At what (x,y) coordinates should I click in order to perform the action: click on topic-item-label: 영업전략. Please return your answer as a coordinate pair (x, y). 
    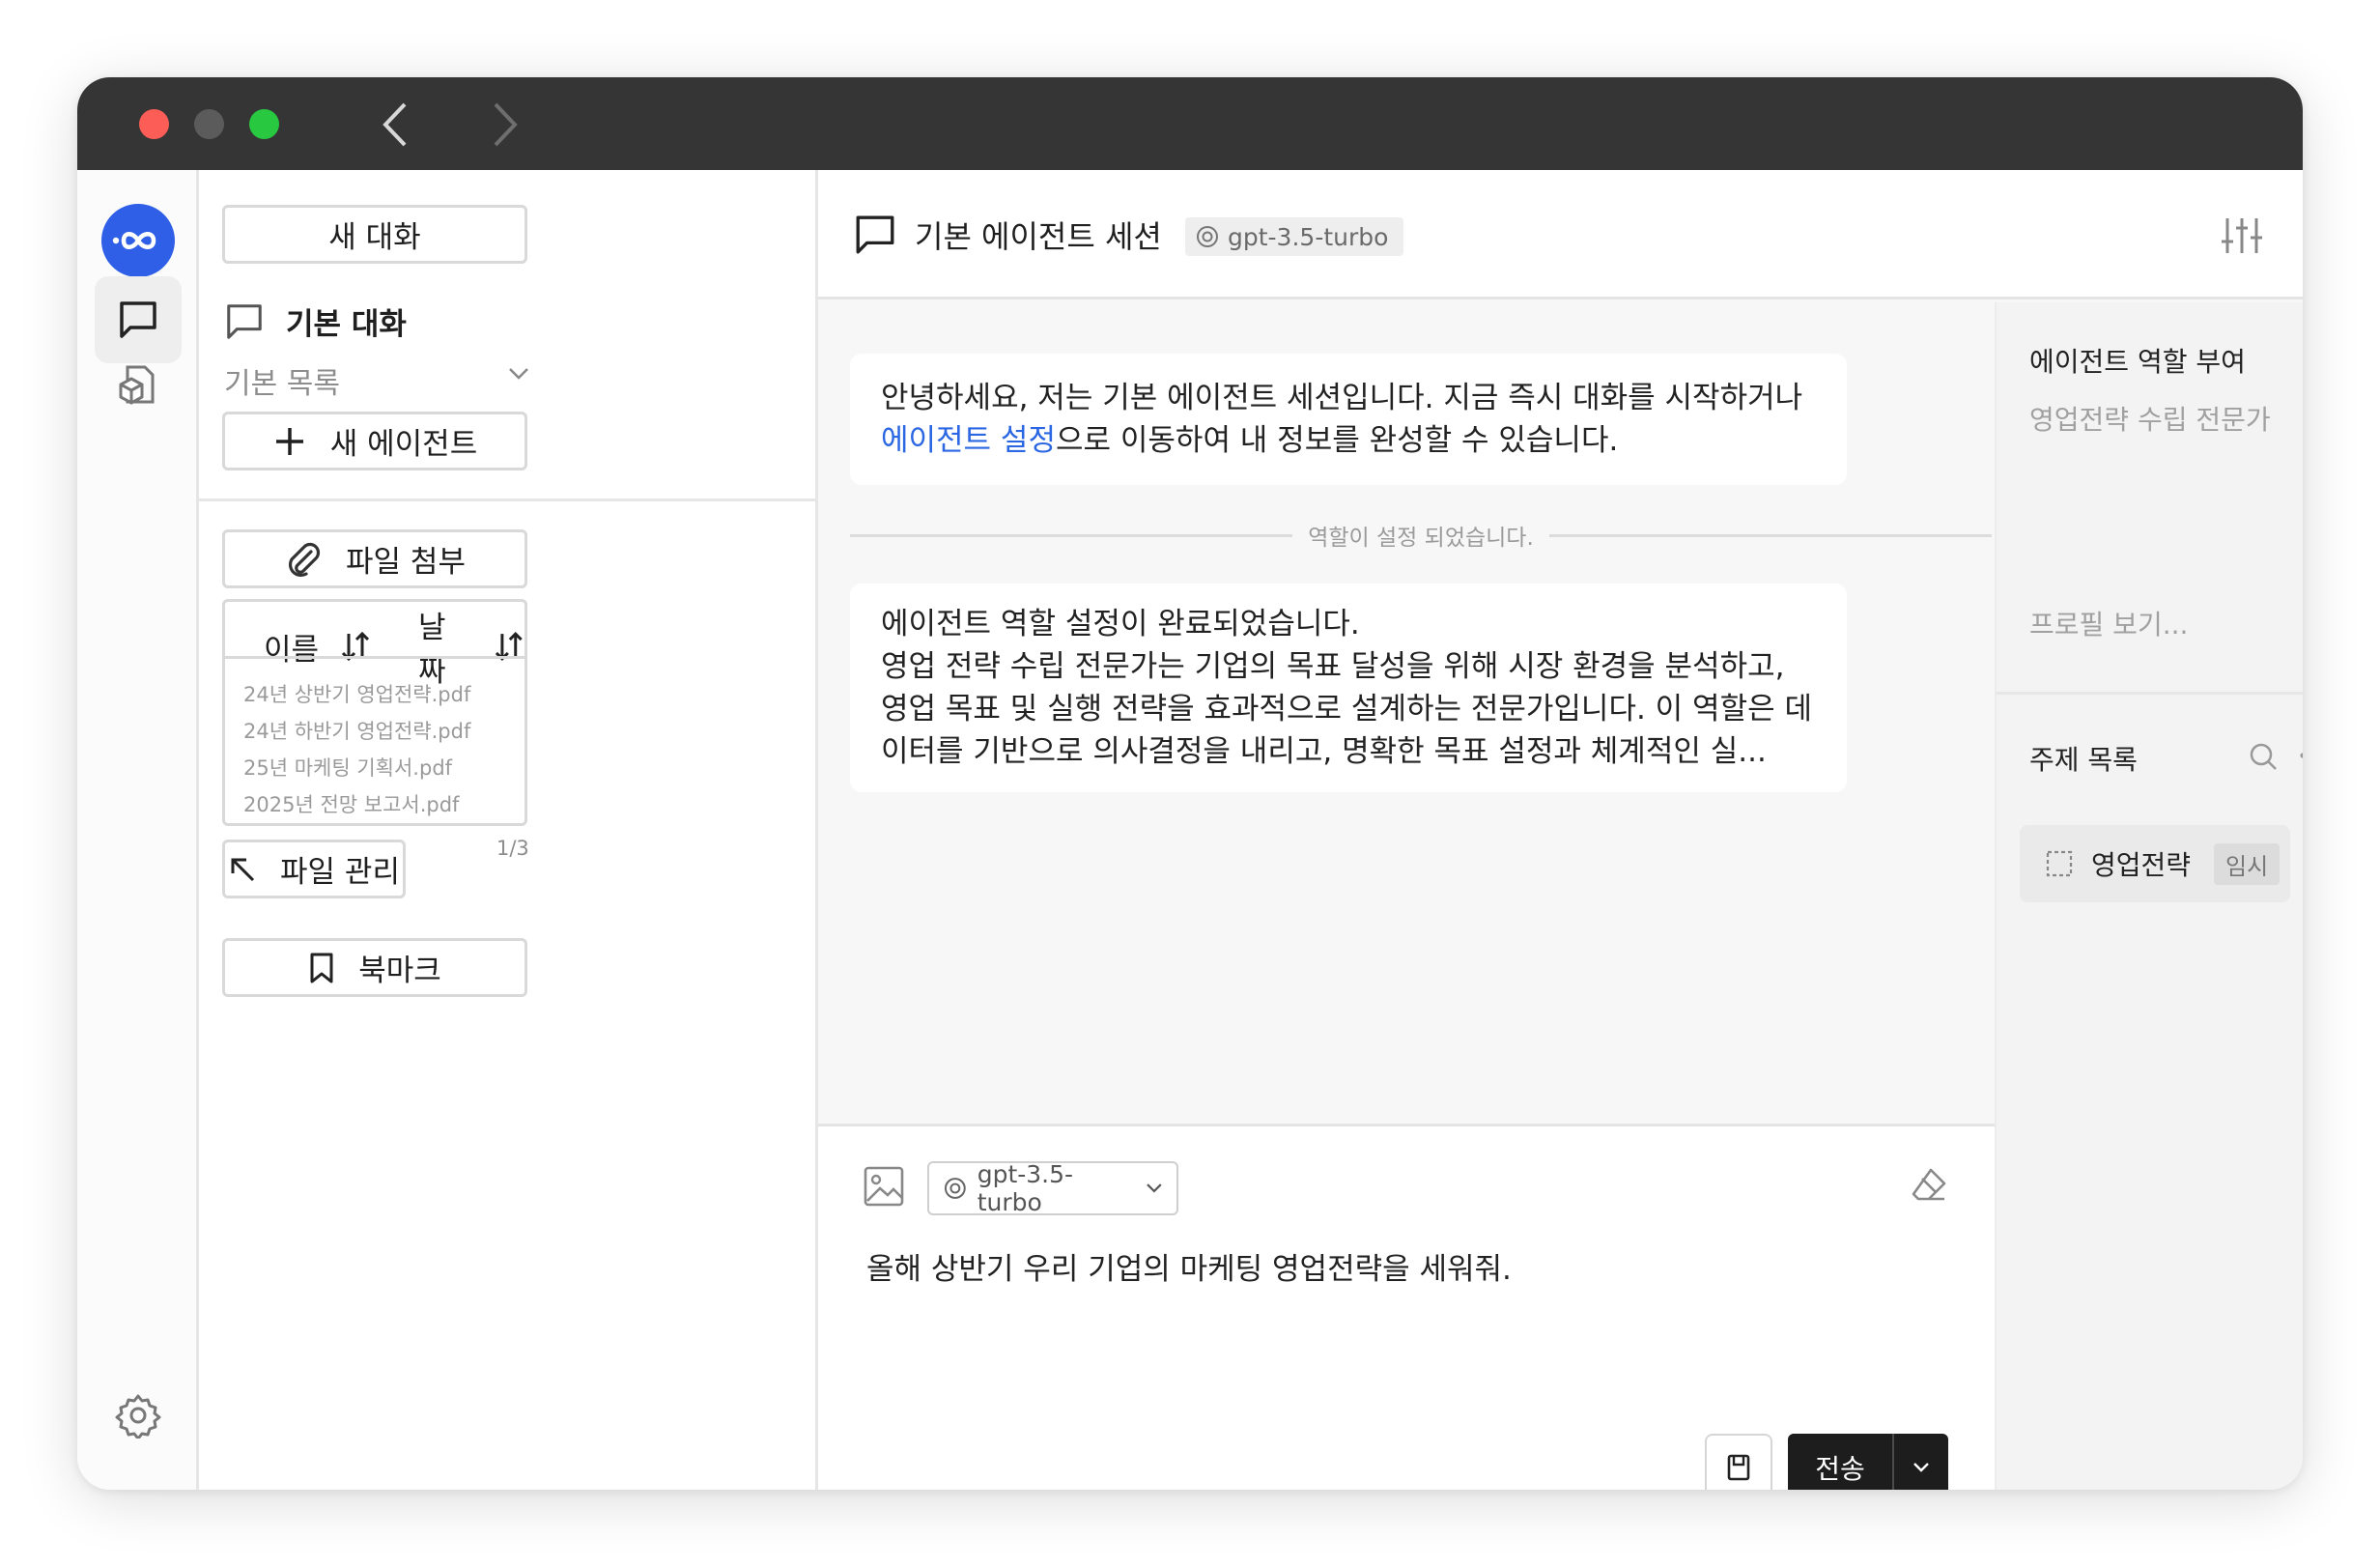
    Looking at the image, I should click on (2142, 865).